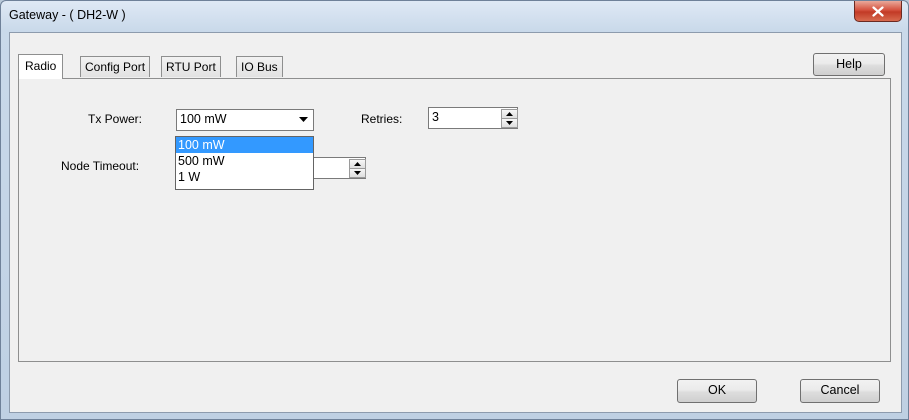 The height and width of the screenshot is (420, 909). What do you see at coordinates (115, 66) in the screenshot?
I see `tab-config-port: Config Port` at bounding box center [115, 66].